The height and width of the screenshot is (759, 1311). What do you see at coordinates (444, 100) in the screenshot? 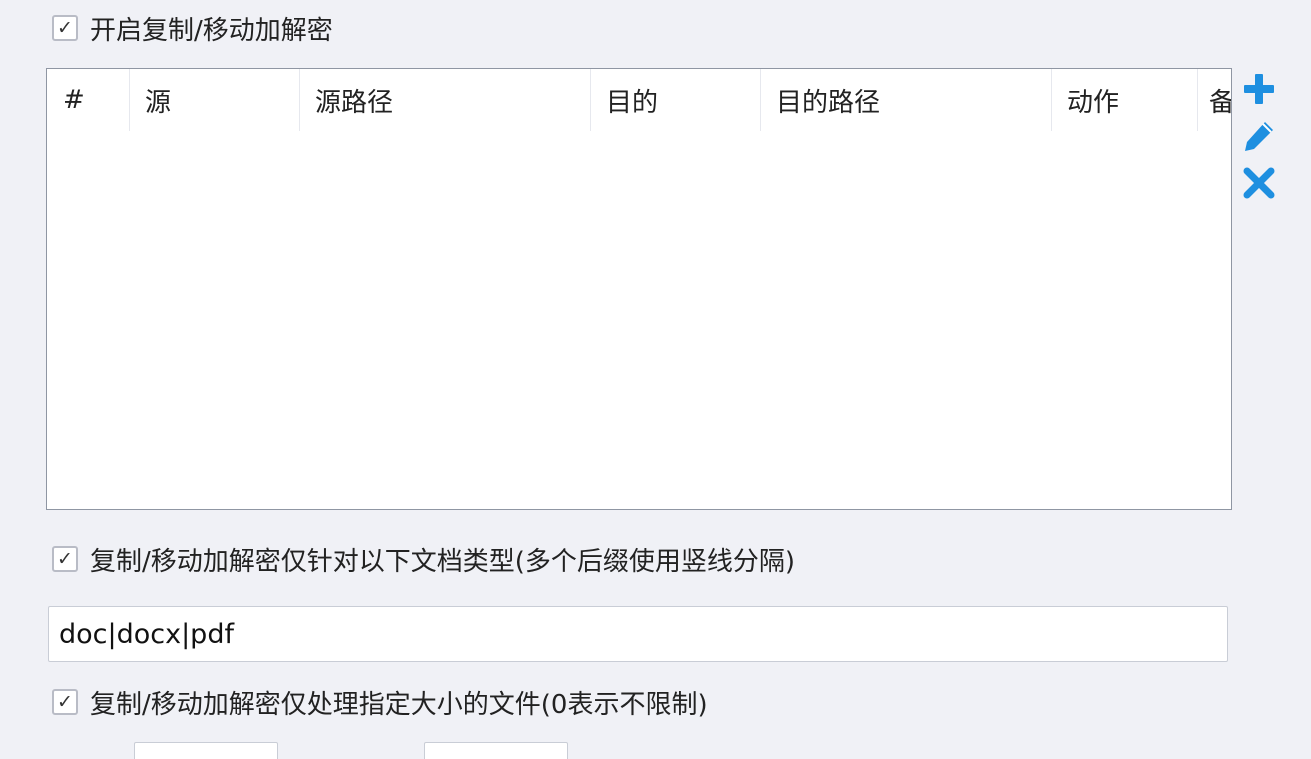
I see `column-header-source-path: 源路径` at bounding box center [444, 100].